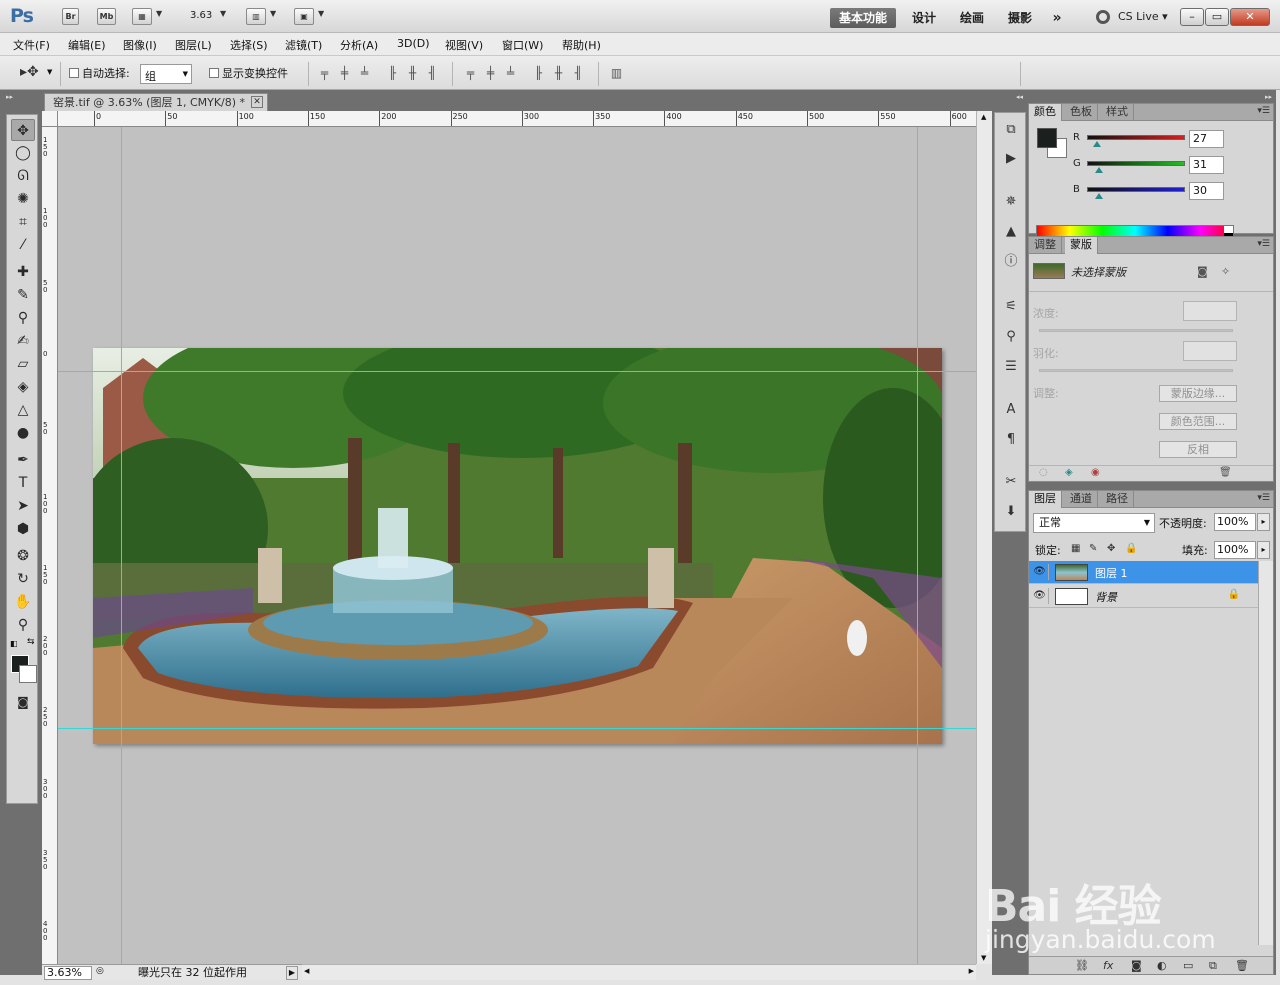 The width and height of the screenshot is (1280, 985). I want to click on guide-horizontal, so click(517, 728).